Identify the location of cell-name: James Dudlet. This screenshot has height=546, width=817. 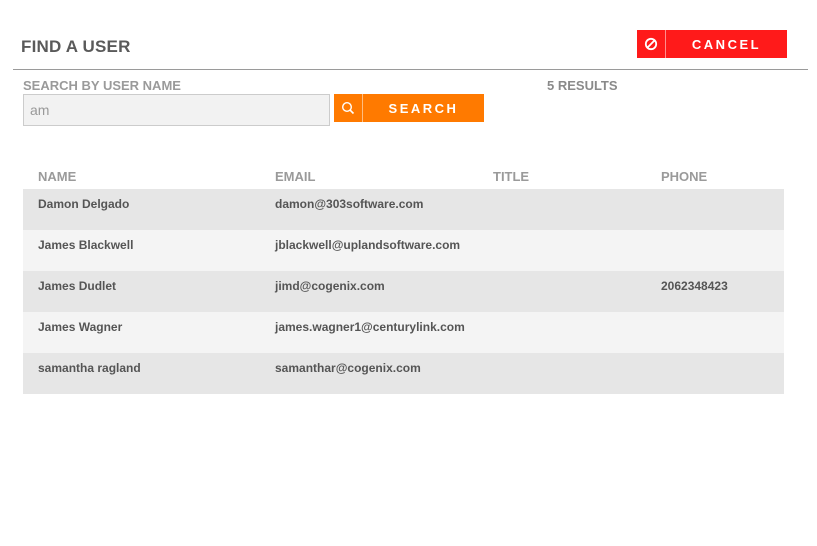
(77, 286).